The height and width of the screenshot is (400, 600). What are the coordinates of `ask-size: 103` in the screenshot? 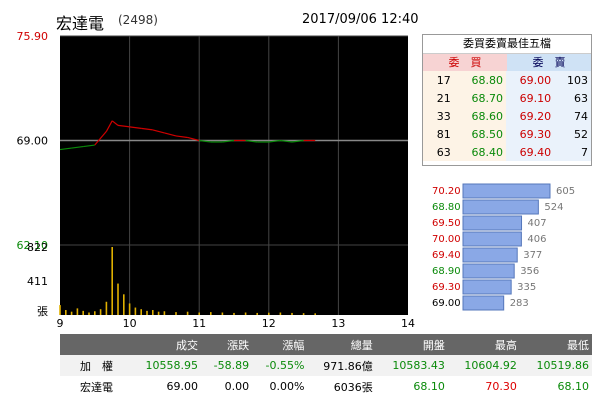 It's located at (572, 80).